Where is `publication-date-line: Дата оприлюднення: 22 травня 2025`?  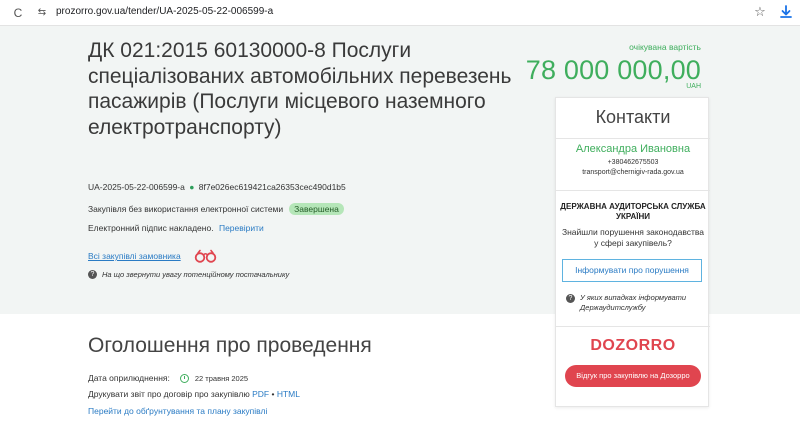
publication-date-line: Дата оприлюднення: 22 травня 2025 is located at coordinates (168, 378).